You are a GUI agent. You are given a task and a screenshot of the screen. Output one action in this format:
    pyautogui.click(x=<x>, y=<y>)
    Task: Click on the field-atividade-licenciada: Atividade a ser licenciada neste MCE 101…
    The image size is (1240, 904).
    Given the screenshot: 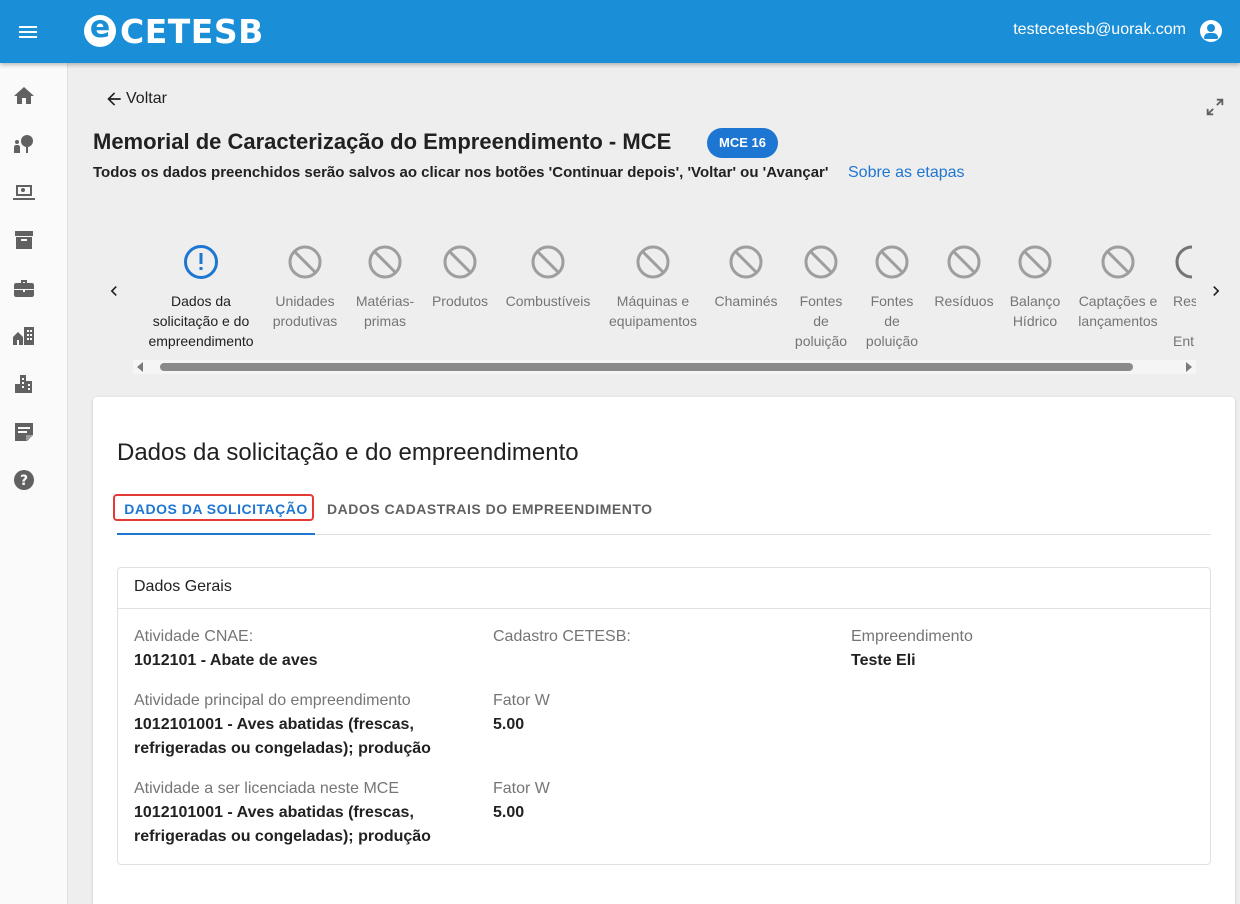 What is the action you would take?
    pyautogui.click(x=294, y=813)
    